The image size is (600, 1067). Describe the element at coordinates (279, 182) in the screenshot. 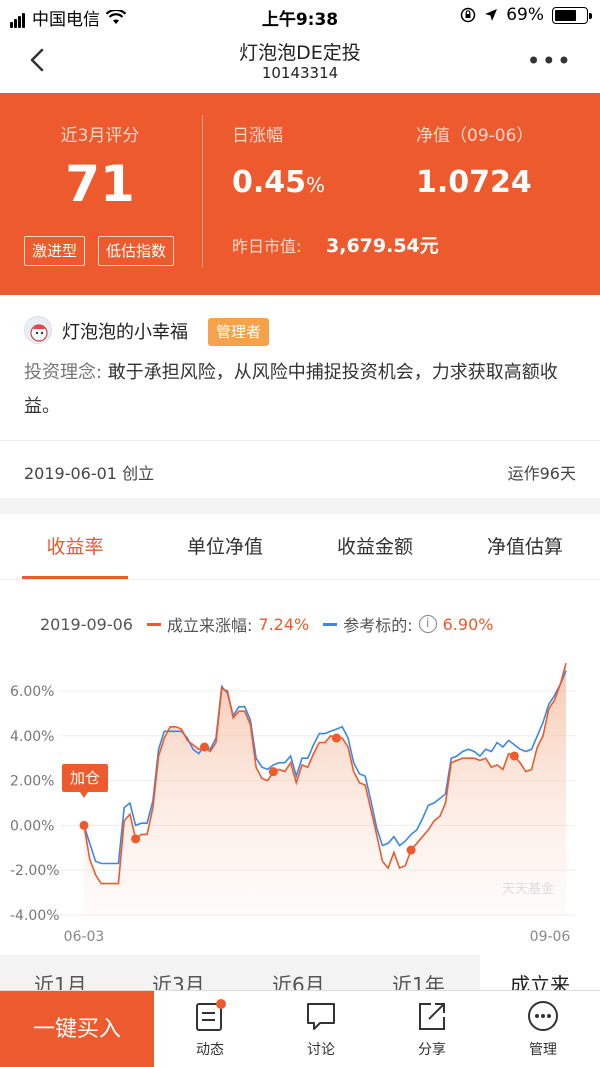

I see `daily-change-value: 0.45%` at that location.